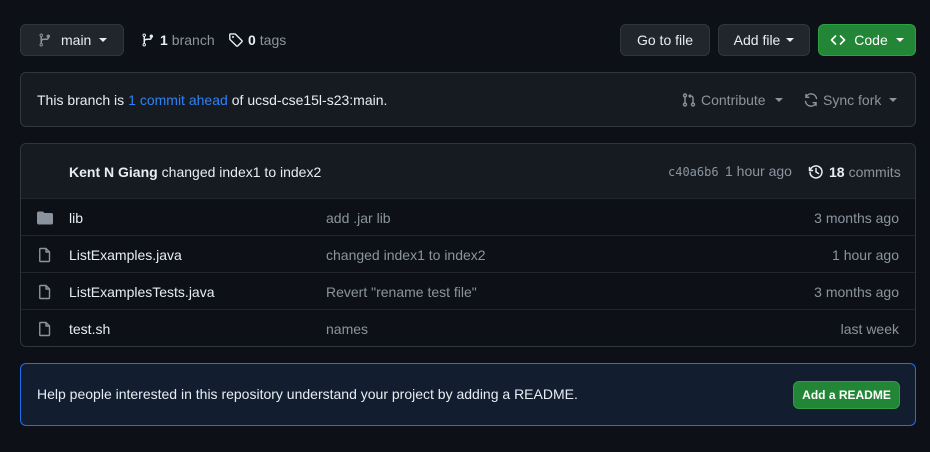  I want to click on add-file-label: Add file, so click(757, 40).